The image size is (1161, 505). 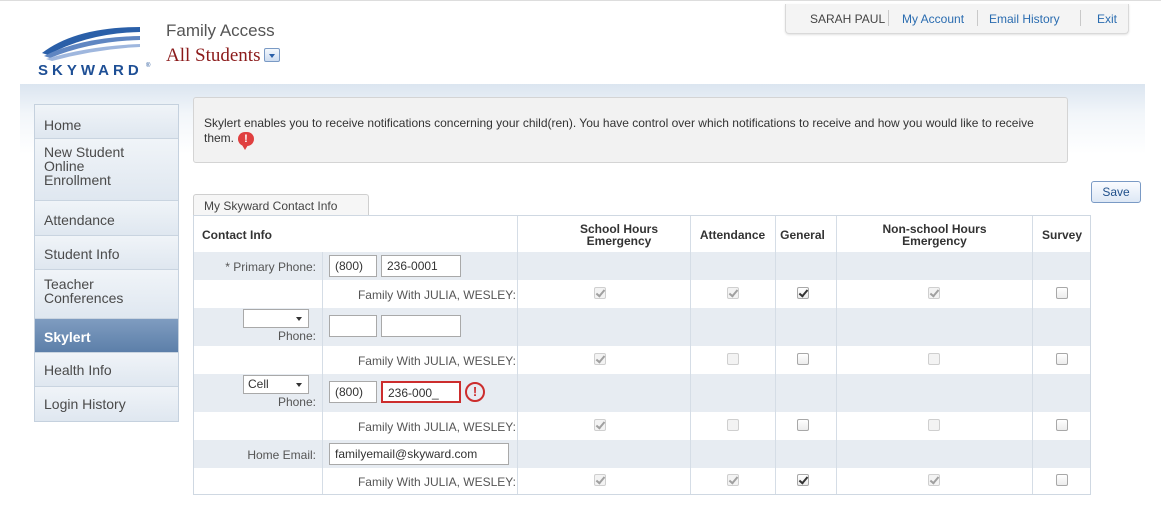 I want to click on student-selector: All Students, so click(x=223, y=56).